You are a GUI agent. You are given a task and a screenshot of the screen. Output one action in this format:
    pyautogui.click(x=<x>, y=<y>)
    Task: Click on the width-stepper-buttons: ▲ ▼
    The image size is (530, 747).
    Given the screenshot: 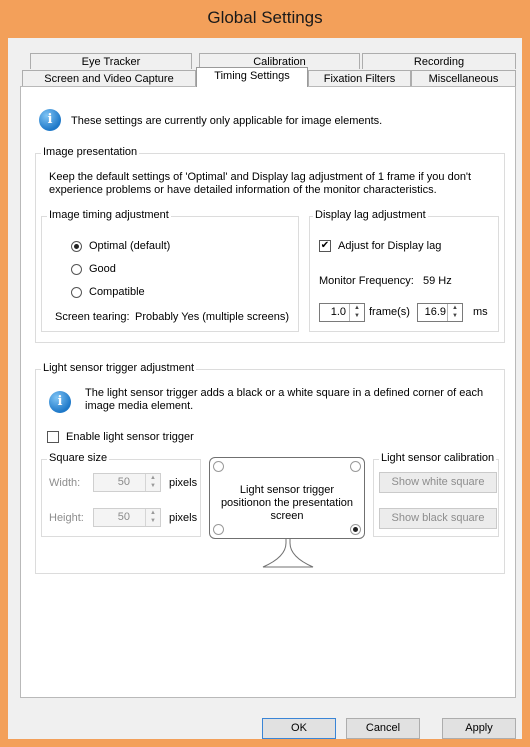 What is the action you would take?
    pyautogui.click(x=152, y=482)
    